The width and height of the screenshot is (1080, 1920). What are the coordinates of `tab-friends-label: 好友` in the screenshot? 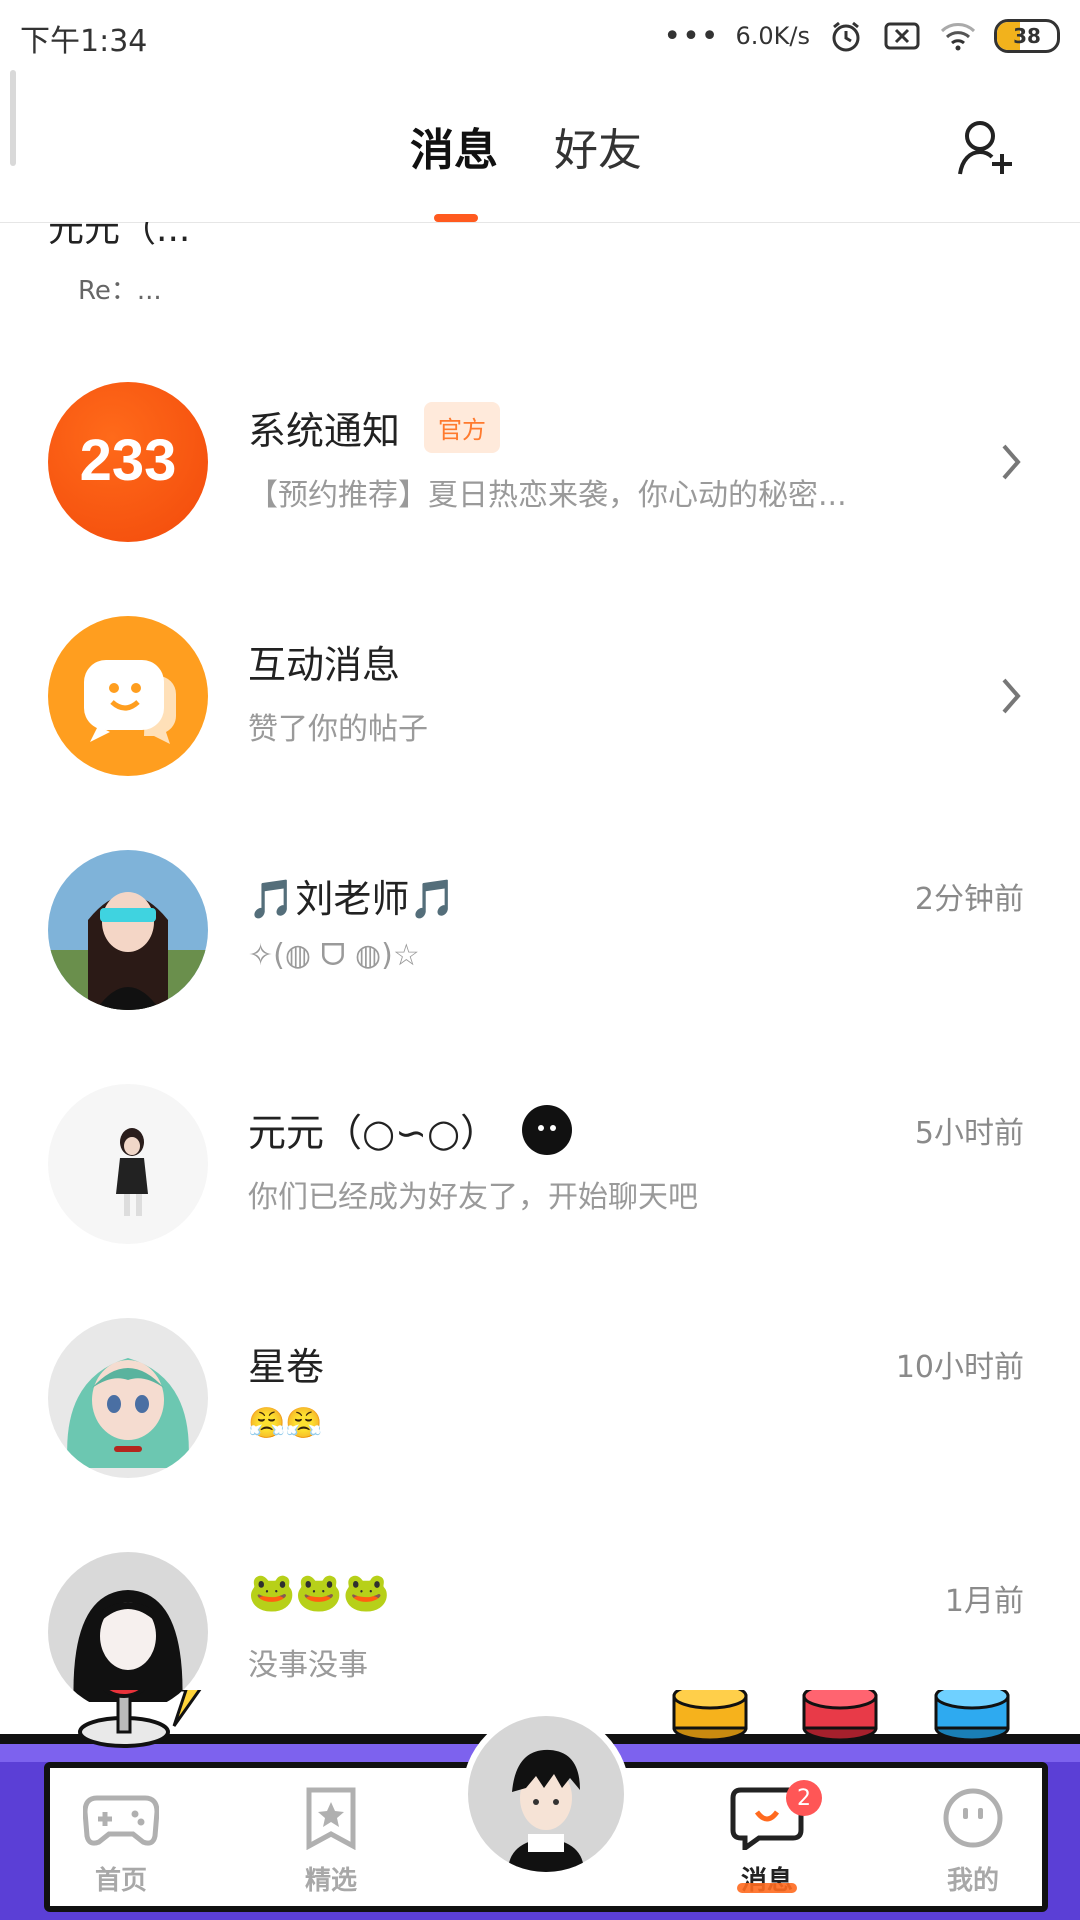 It's located at (598, 150).